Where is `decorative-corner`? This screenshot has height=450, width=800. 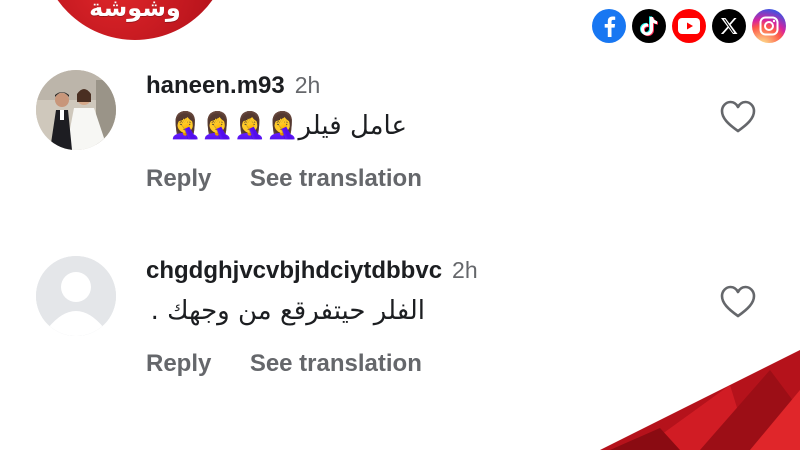
decorative-corner is located at coordinates (700, 400).